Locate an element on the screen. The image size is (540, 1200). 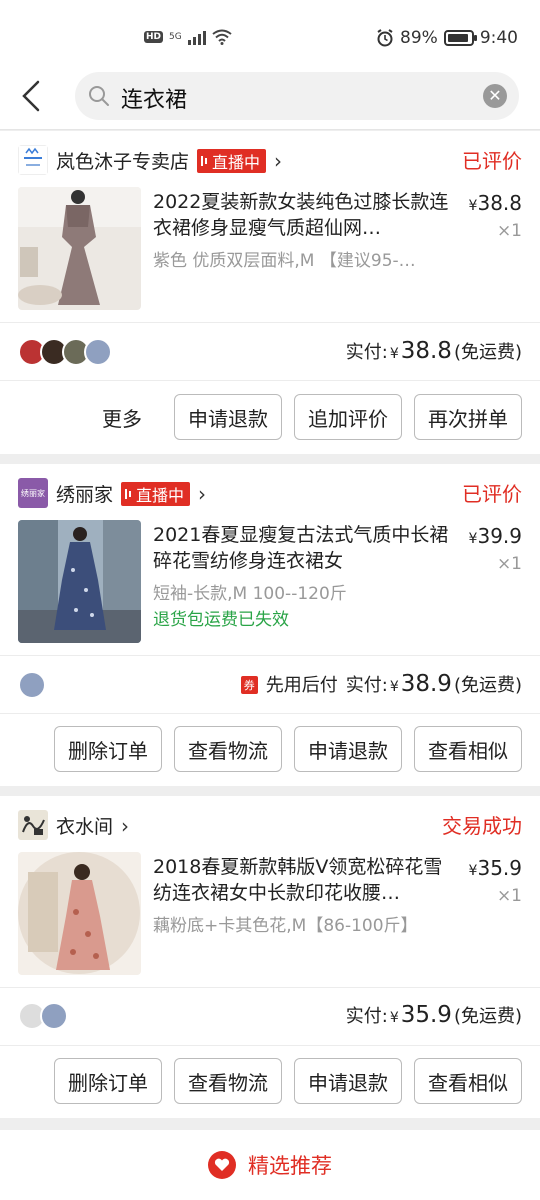
paid-amount: 券 先用后付 实付: ¥ 38.9 (免运费) is located at coordinates (381, 684).